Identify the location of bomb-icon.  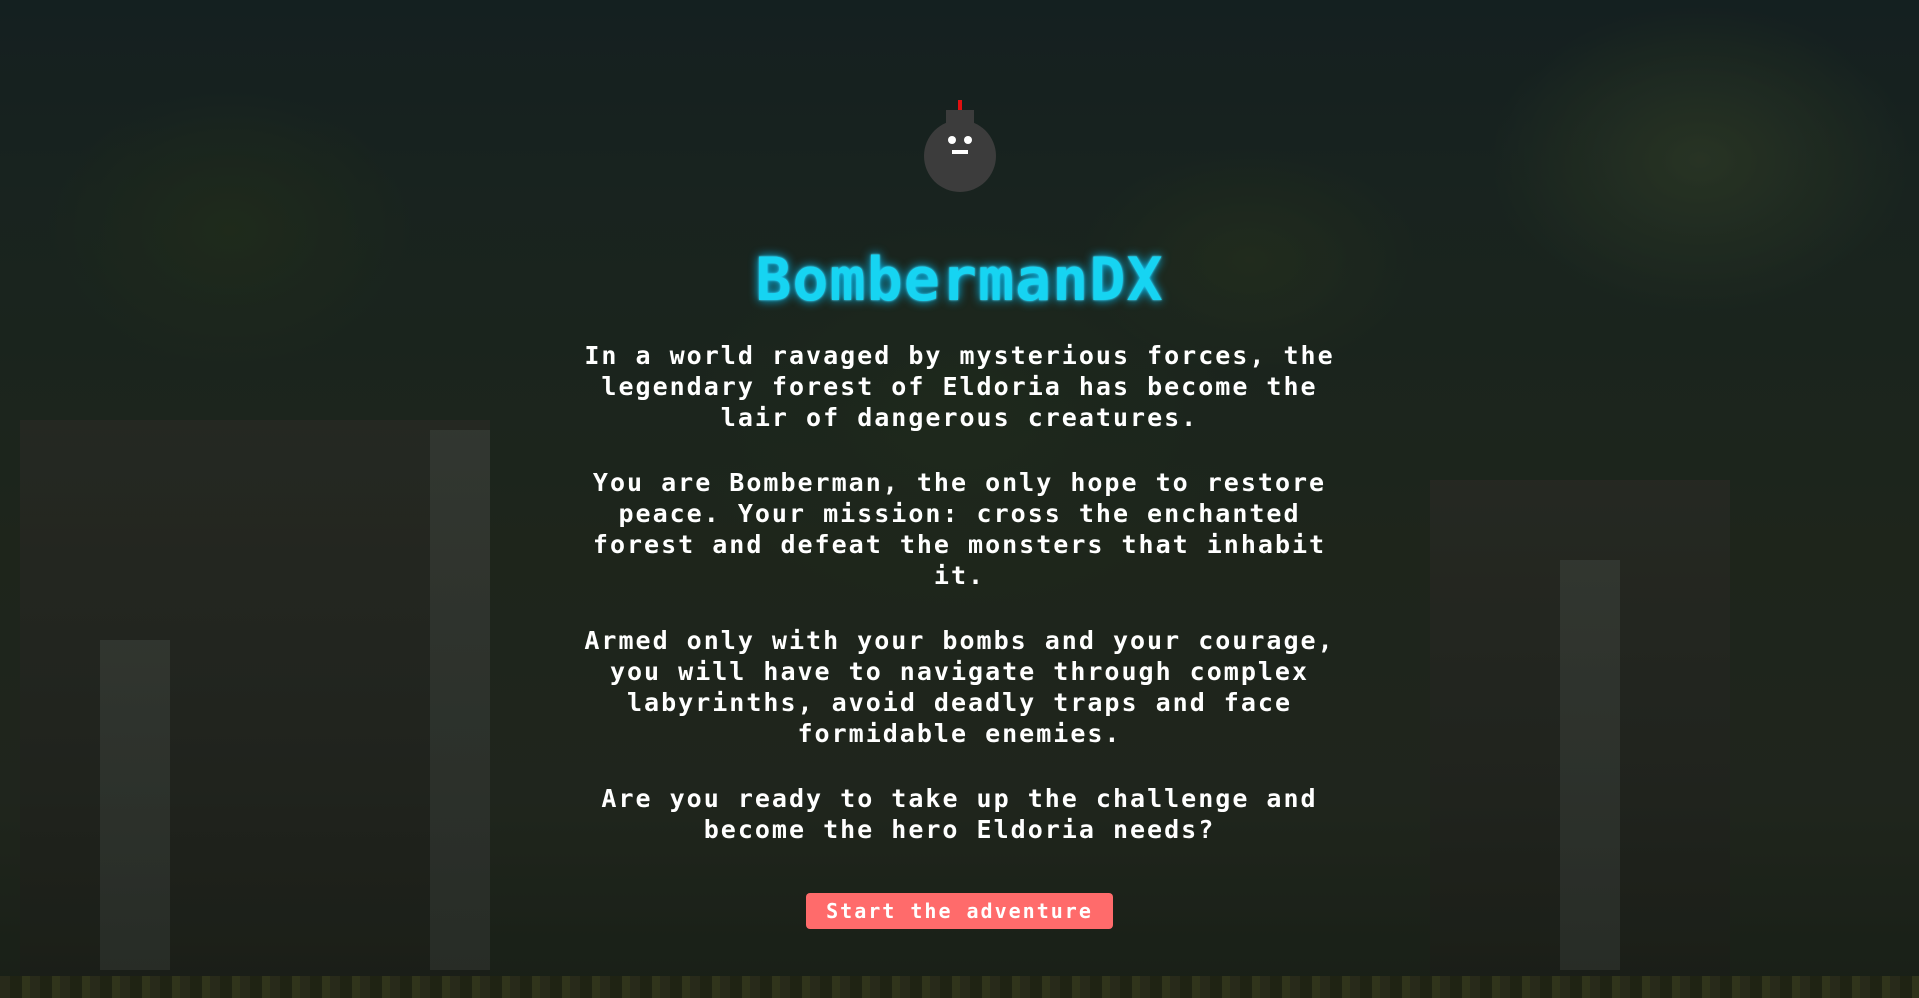
(959, 146).